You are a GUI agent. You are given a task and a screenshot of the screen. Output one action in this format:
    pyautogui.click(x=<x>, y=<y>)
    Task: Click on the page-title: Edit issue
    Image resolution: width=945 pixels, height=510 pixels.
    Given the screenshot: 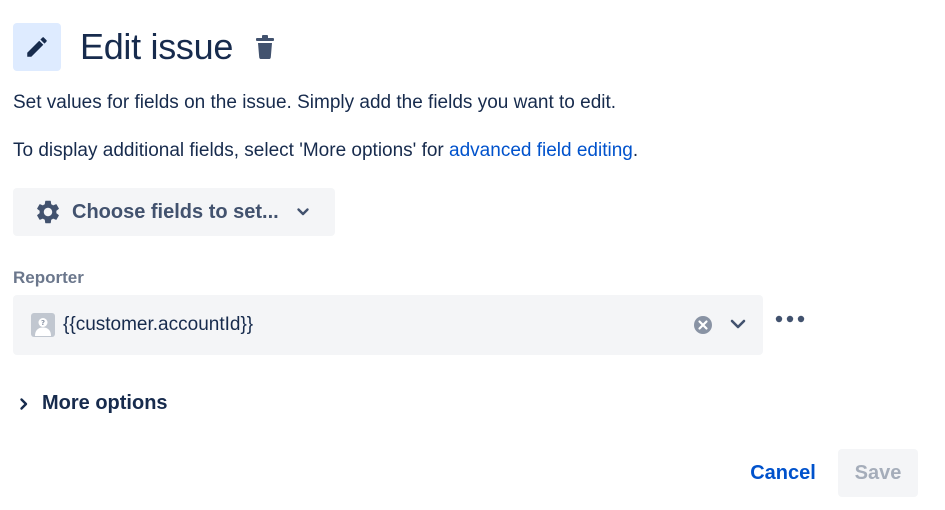 What is the action you would take?
    pyautogui.click(x=157, y=46)
    